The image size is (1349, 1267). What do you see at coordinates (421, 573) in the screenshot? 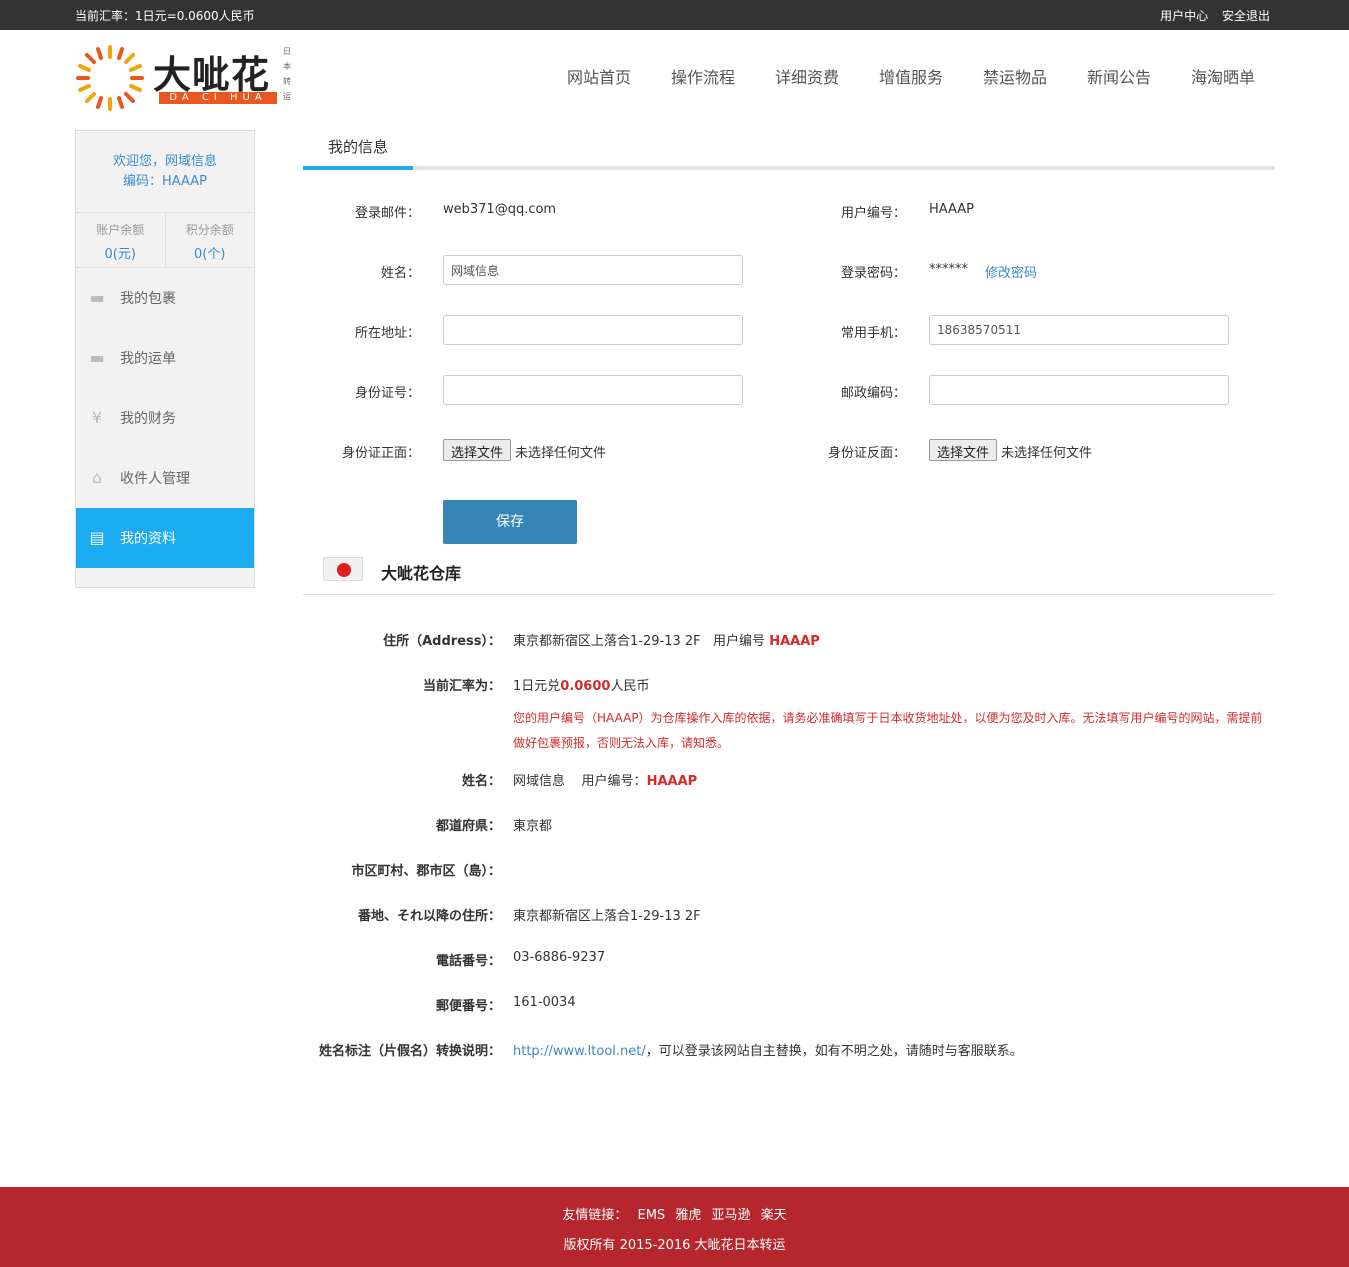
I see `warehouse-title: 大呲花仓库` at bounding box center [421, 573].